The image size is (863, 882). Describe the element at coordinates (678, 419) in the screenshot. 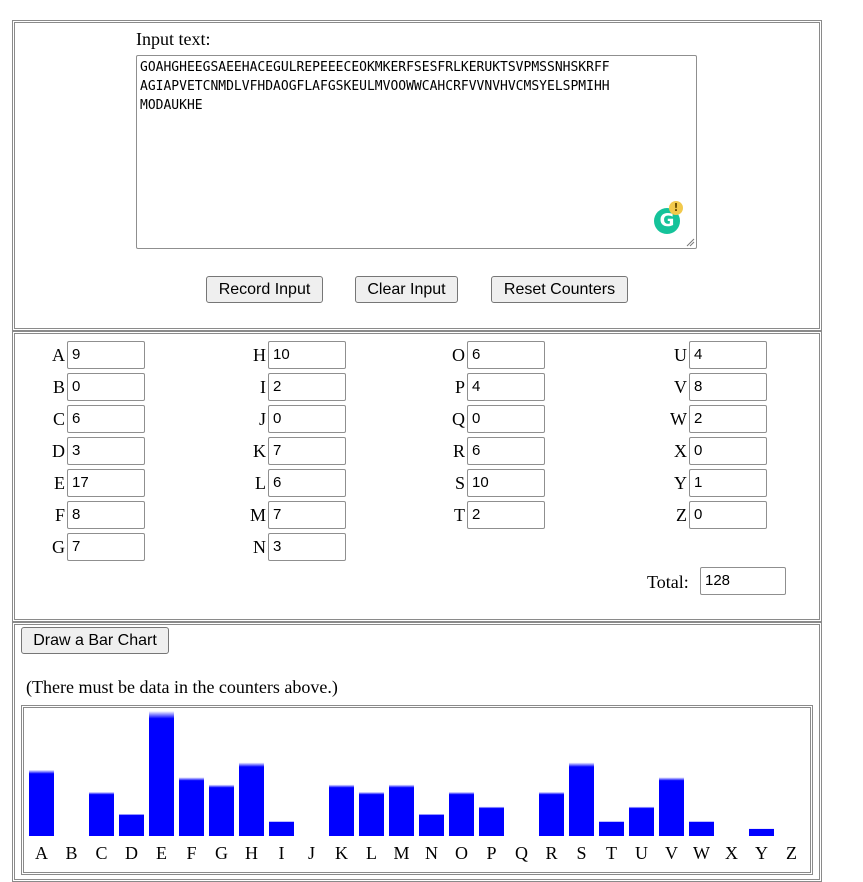

I see `counter-letter: W` at that location.